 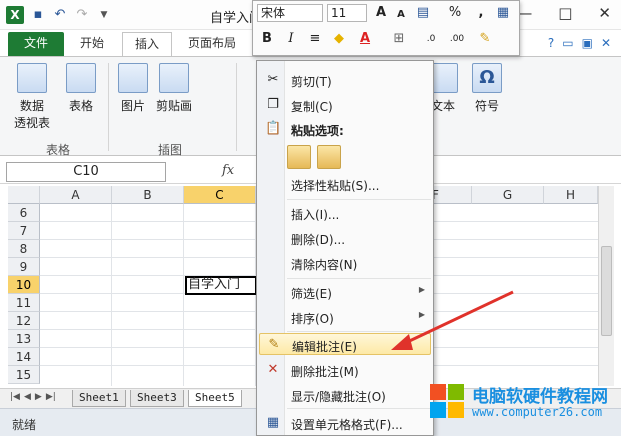 I want to click on excel-logo-icon: X, so click(x=15, y=15).